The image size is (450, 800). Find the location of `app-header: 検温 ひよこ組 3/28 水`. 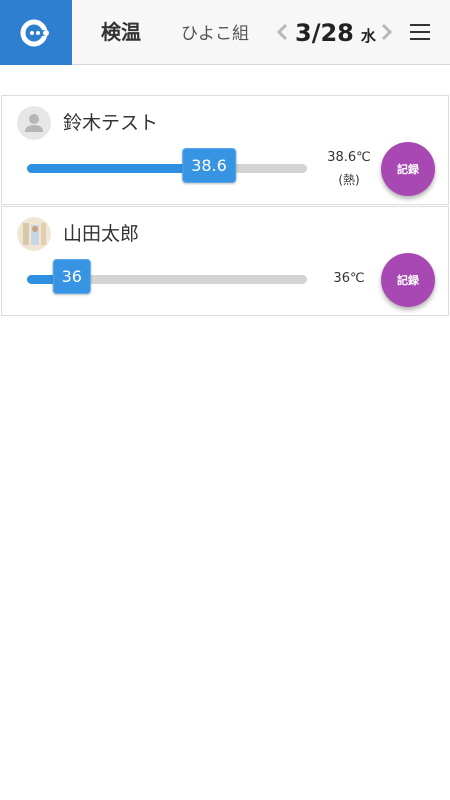

app-header: 検温 ひよこ組 3/28 水 is located at coordinates (225, 32).